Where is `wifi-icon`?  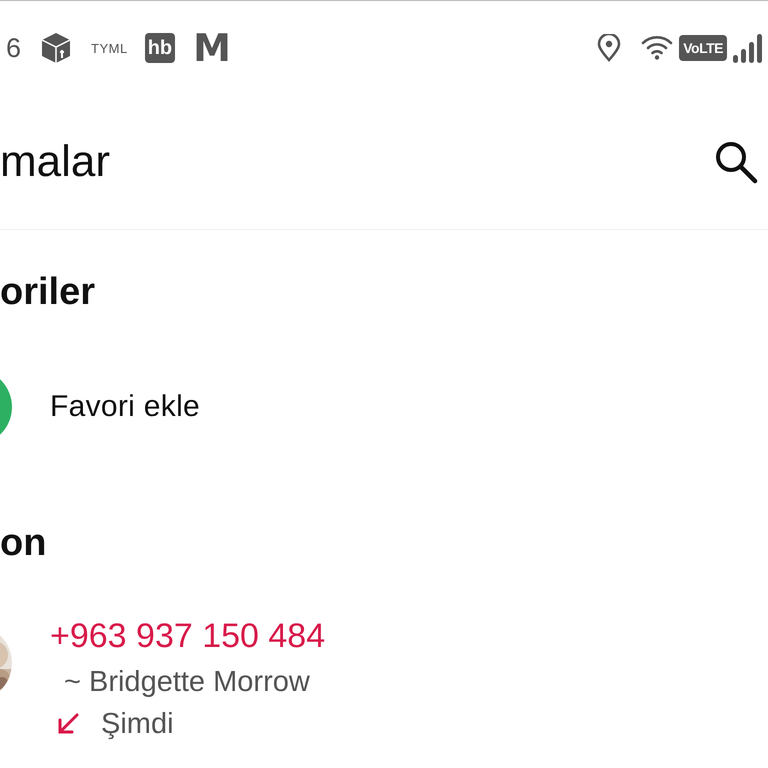 wifi-icon is located at coordinates (657, 48).